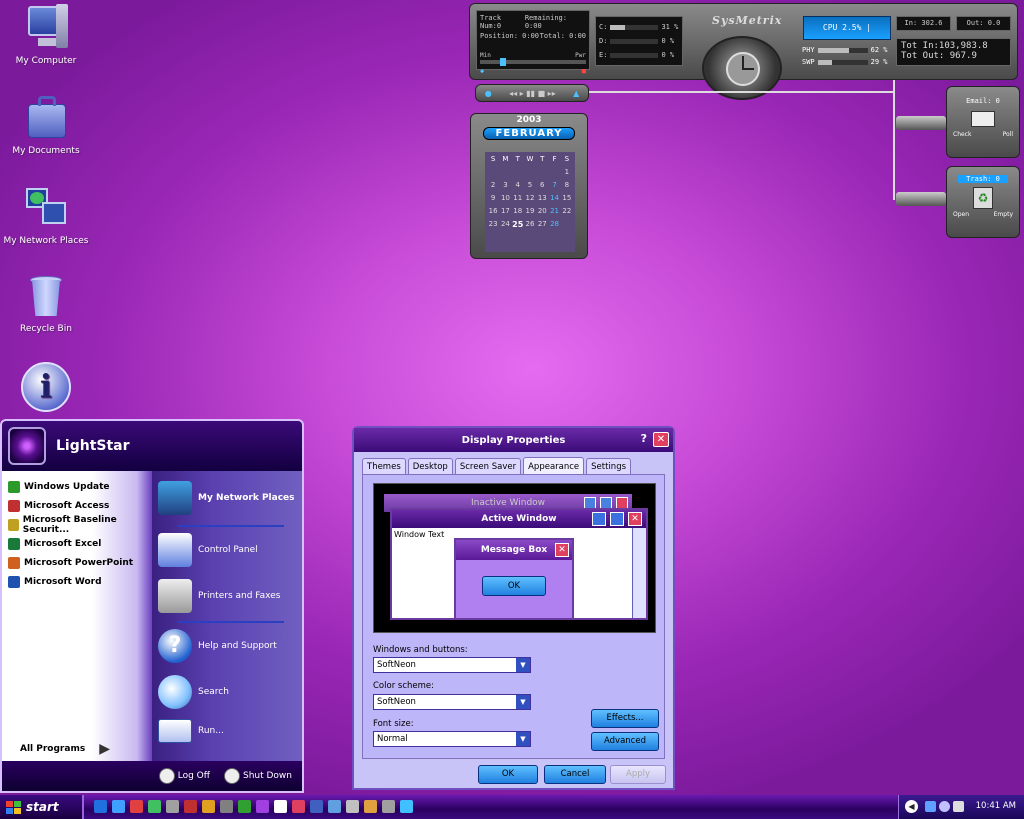 Image resolution: width=1024 pixels, height=819 pixels. Describe the element at coordinates (1008, 134) in the screenshot. I see `poll-button: Poll` at that location.